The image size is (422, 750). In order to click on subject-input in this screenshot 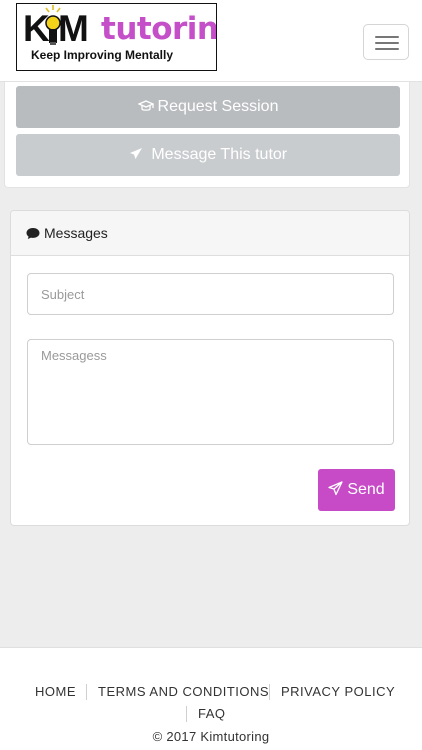, I will do `click(210, 294)`.